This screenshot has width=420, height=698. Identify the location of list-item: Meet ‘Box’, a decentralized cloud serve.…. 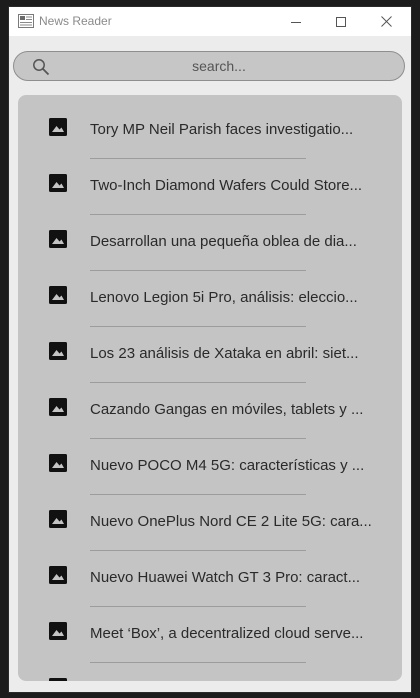
(210, 632).